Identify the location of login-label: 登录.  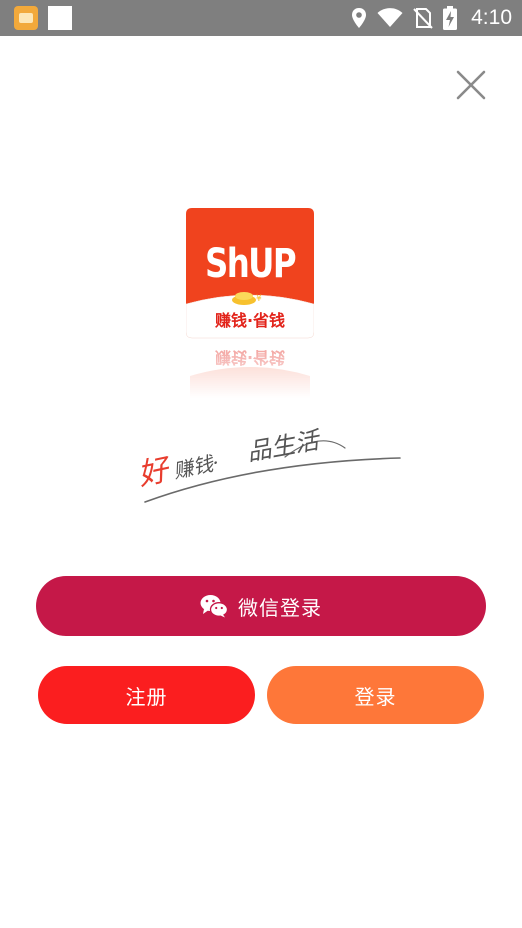
(375, 696).